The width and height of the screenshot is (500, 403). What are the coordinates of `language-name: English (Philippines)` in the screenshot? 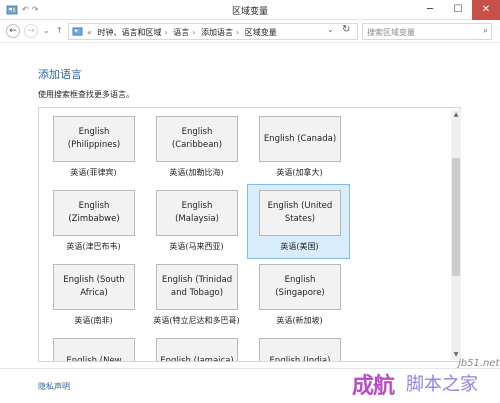 It's located at (94, 139).